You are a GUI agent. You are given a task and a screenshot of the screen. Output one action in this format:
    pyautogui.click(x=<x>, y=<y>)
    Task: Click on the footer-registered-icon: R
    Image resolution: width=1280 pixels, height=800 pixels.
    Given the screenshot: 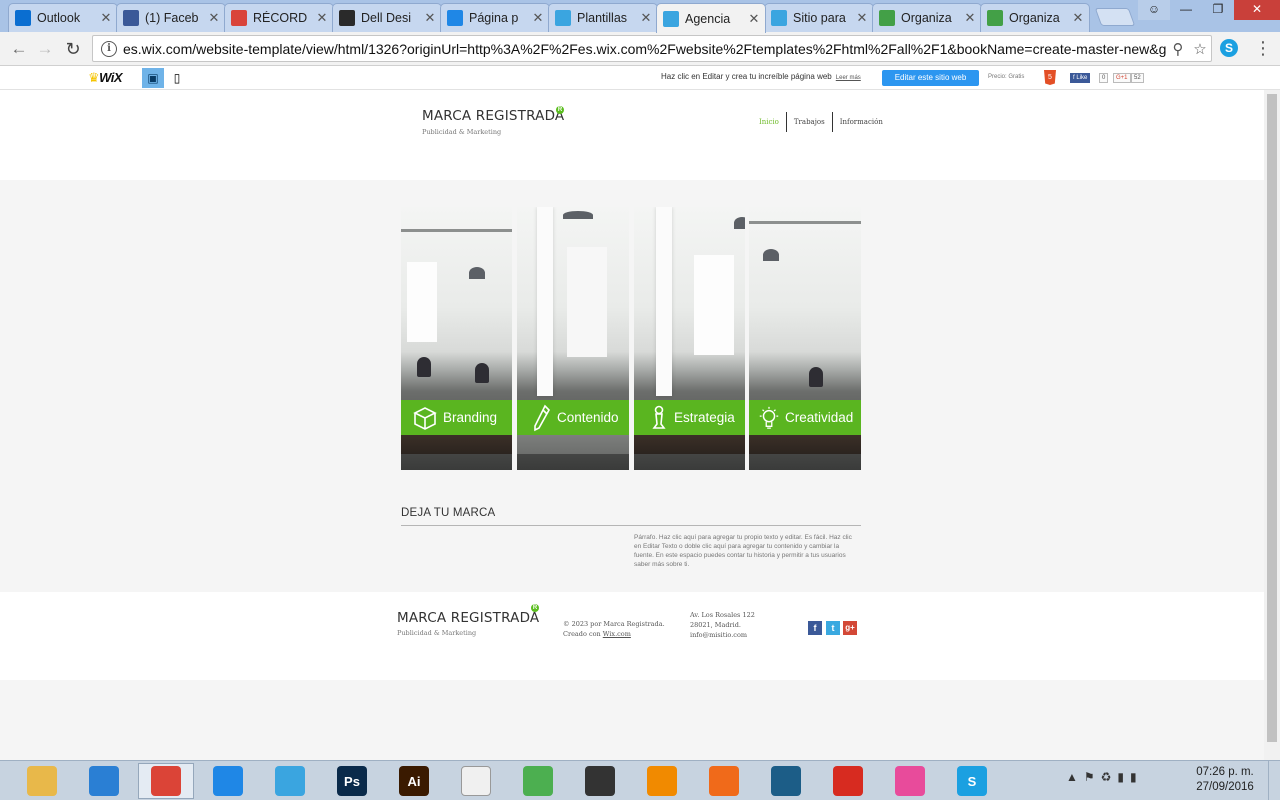 What is the action you would take?
    pyautogui.click(x=535, y=608)
    